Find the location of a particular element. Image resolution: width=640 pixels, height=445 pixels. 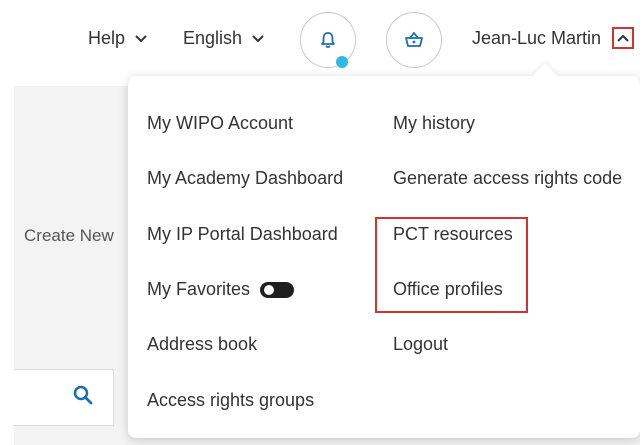

favorites-toggle is located at coordinates (277, 289).